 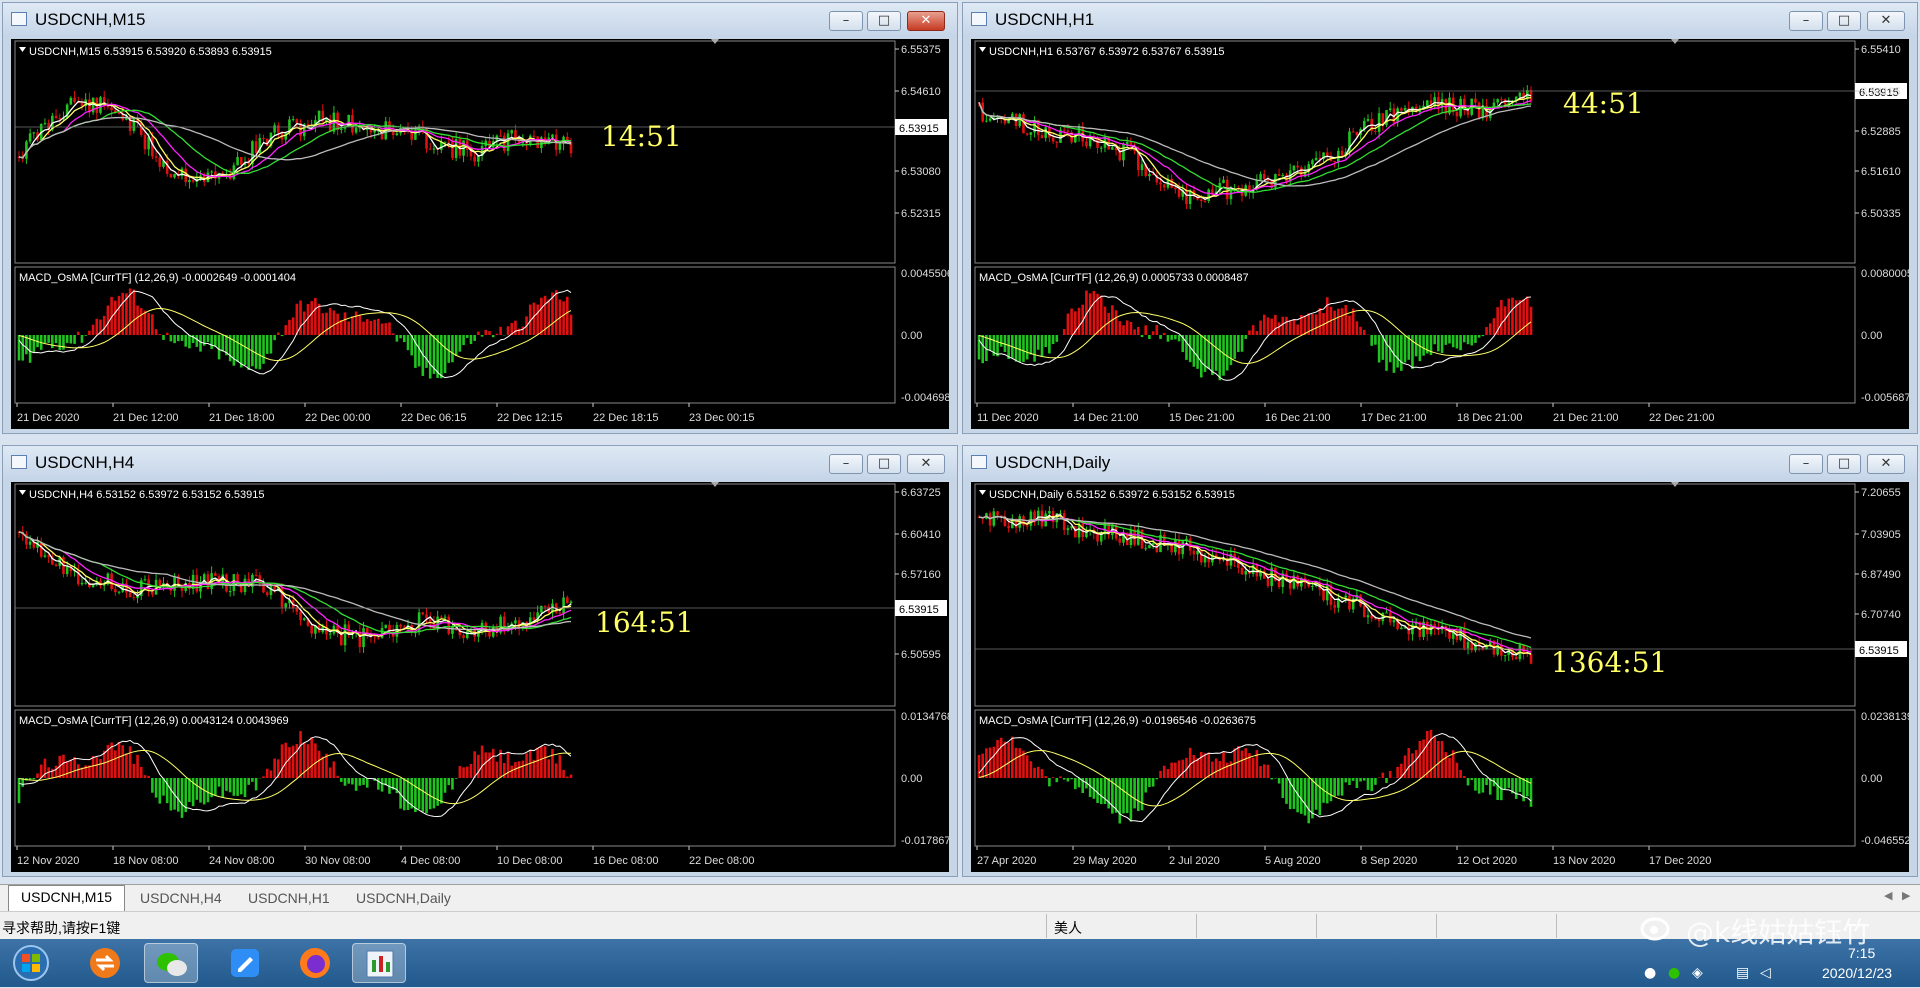 What do you see at coordinates (1440, 20) in the screenshot?
I see `window-titlebar: USDCNH,H1–□✕` at bounding box center [1440, 20].